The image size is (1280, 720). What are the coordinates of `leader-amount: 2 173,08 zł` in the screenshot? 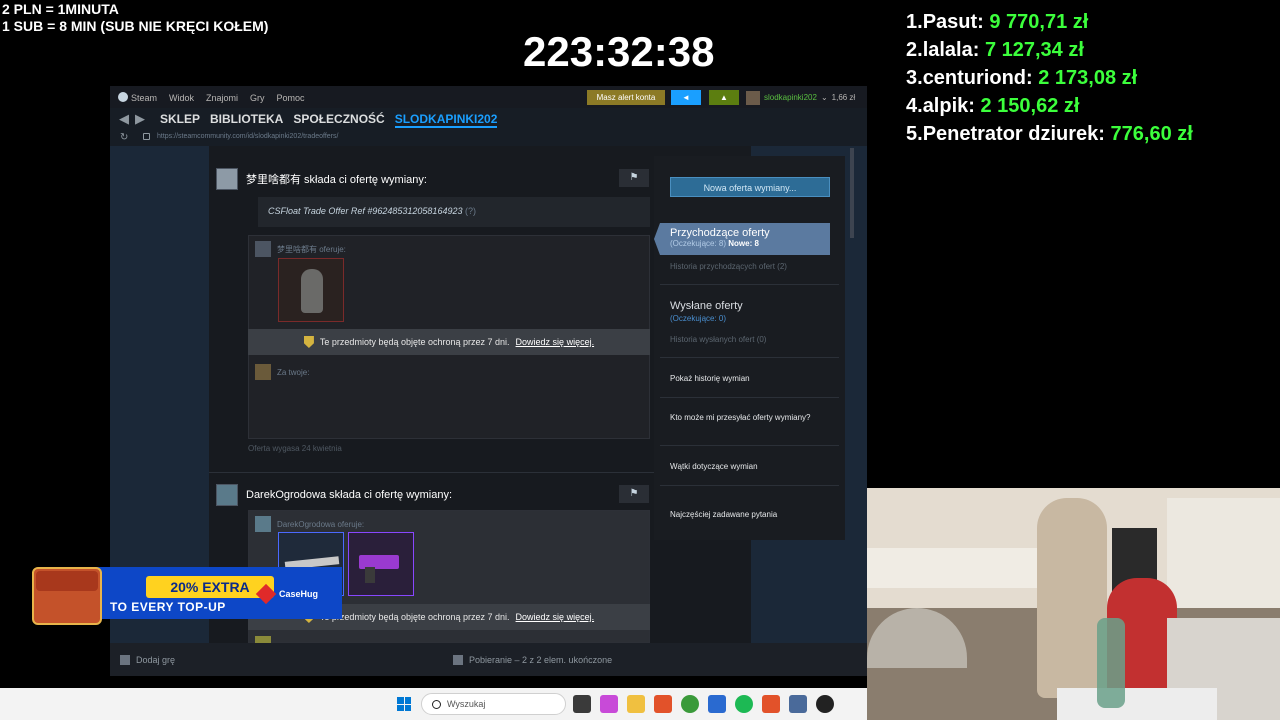 It's located at (1088, 78).